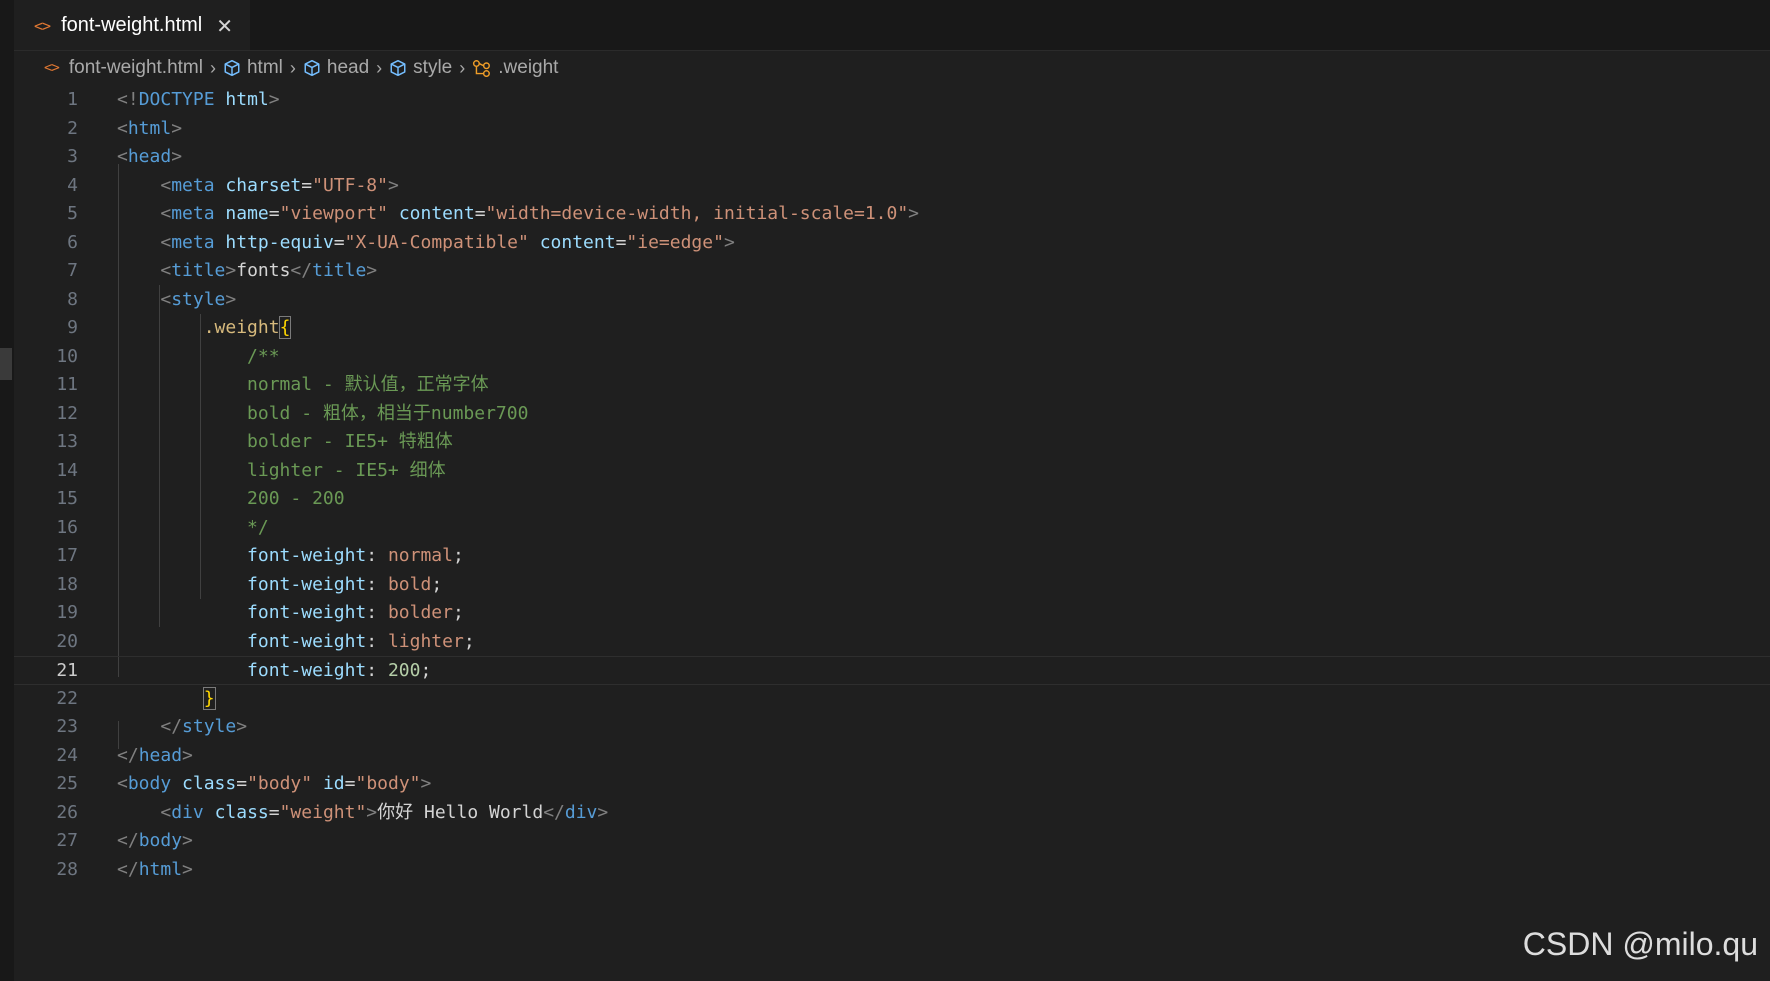  I want to click on code-text: <head>, so click(150, 156).